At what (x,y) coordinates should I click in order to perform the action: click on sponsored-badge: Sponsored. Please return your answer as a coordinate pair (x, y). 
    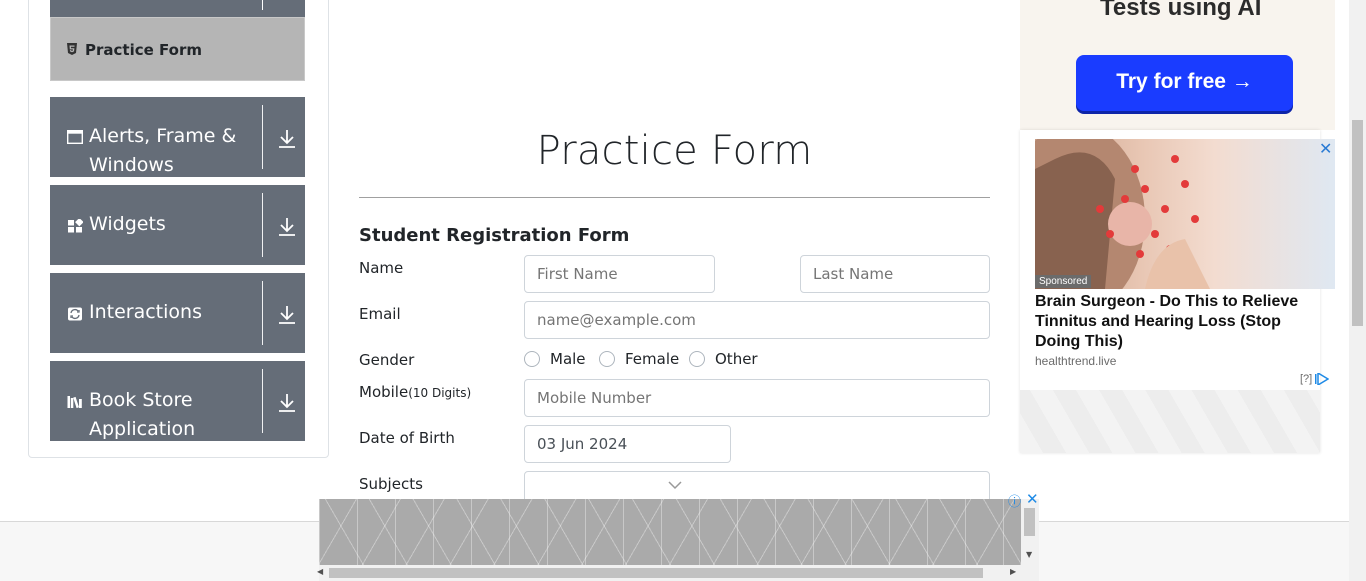
    Looking at the image, I should click on (1063, 281).